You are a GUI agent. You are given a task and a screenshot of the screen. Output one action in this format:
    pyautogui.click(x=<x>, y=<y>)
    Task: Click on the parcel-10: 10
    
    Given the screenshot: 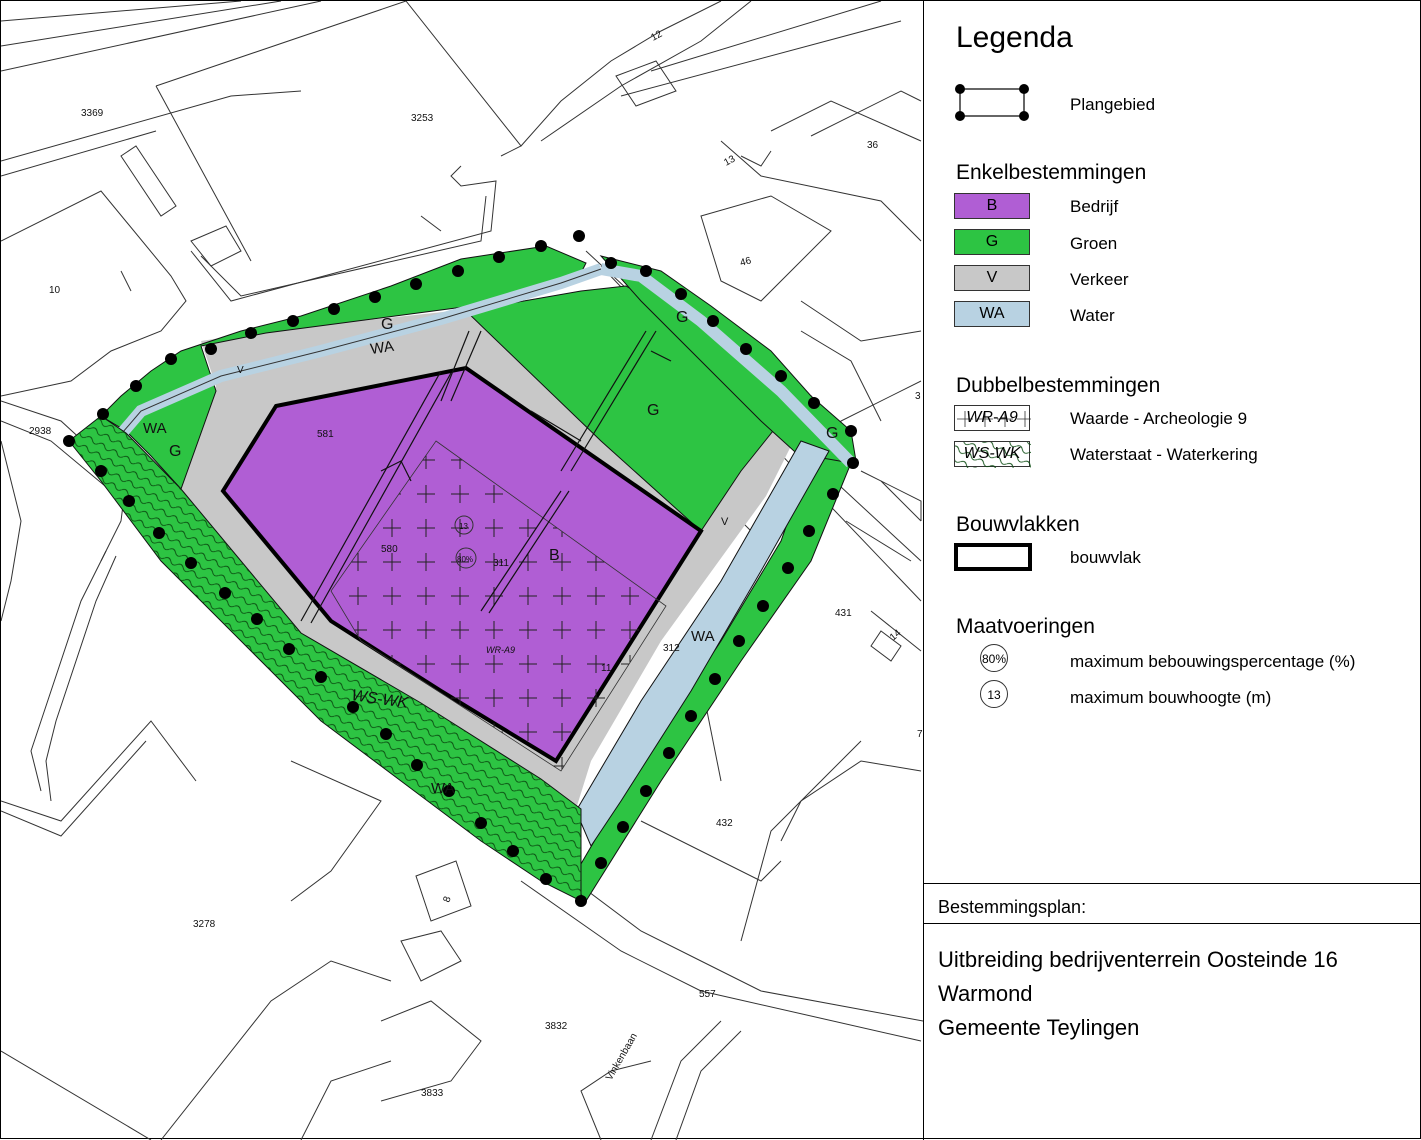 What is the action you would take?
    pyautogui.click(x=55, y=290)
    